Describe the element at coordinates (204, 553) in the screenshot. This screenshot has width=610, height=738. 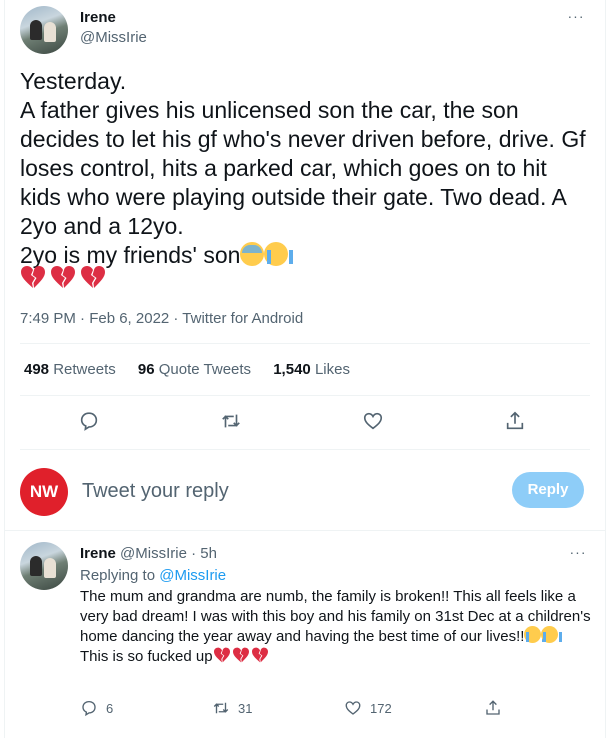
I see `reply-time: · 5h` at that location.